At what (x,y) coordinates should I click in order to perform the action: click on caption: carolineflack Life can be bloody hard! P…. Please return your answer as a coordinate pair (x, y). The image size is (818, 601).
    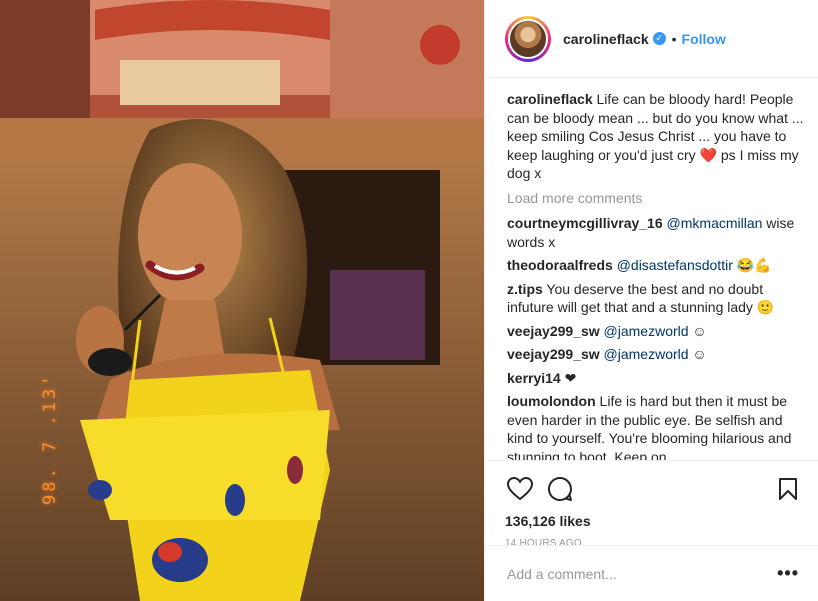
    Looking at the image, I should click on (656, 136).